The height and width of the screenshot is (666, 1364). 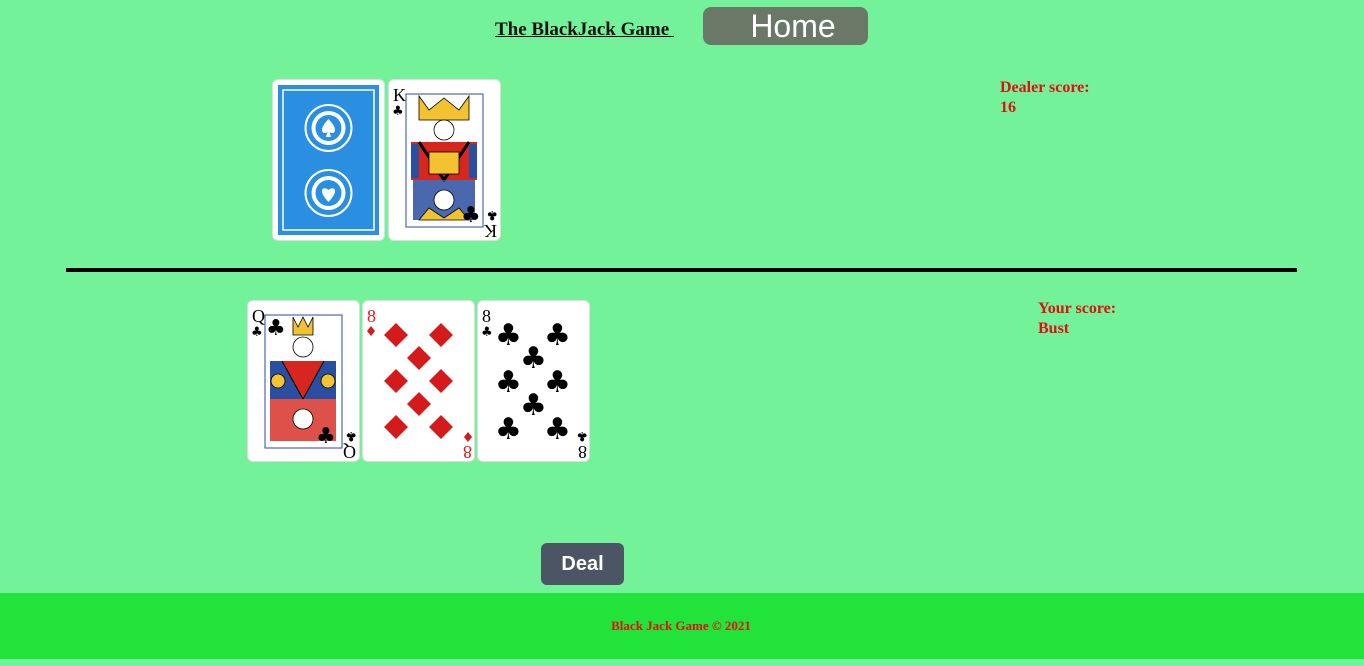 I want to click on king-of-clubs-icon: K ♣ ♣ ♣ K ♣, so click(x=445, y=162).